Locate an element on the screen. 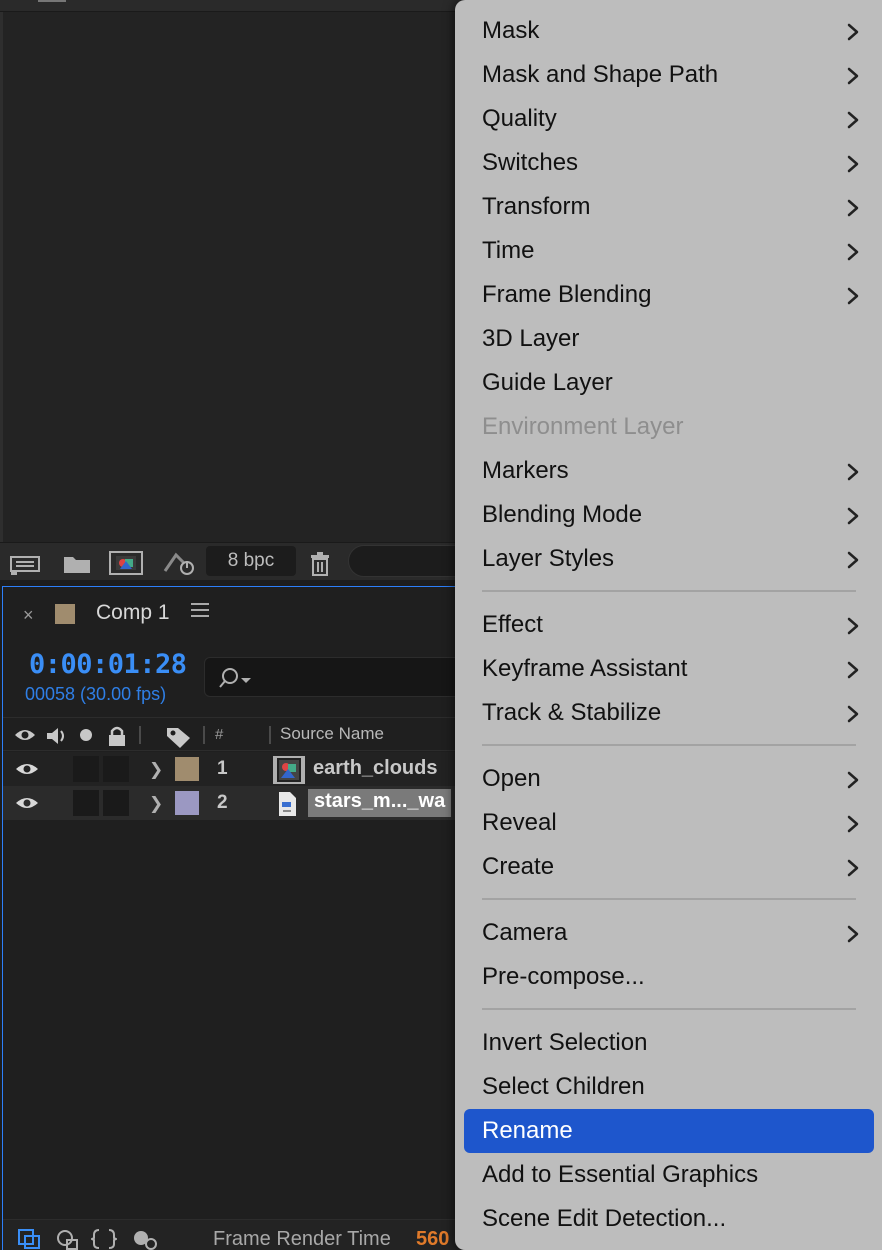 Image resolution: width=882 pixels, height=1250 pixels. menu-item-label: Frame Blending is located at coordinates (567, 294).